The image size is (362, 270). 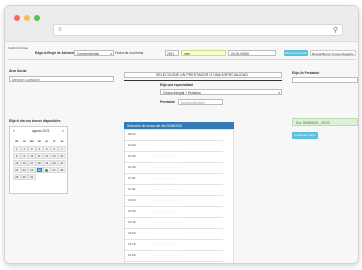 What do you see at coordinates (54, 156) in the screenshot?
I see `calendar-day: 13` at bounding box center [54, 156].